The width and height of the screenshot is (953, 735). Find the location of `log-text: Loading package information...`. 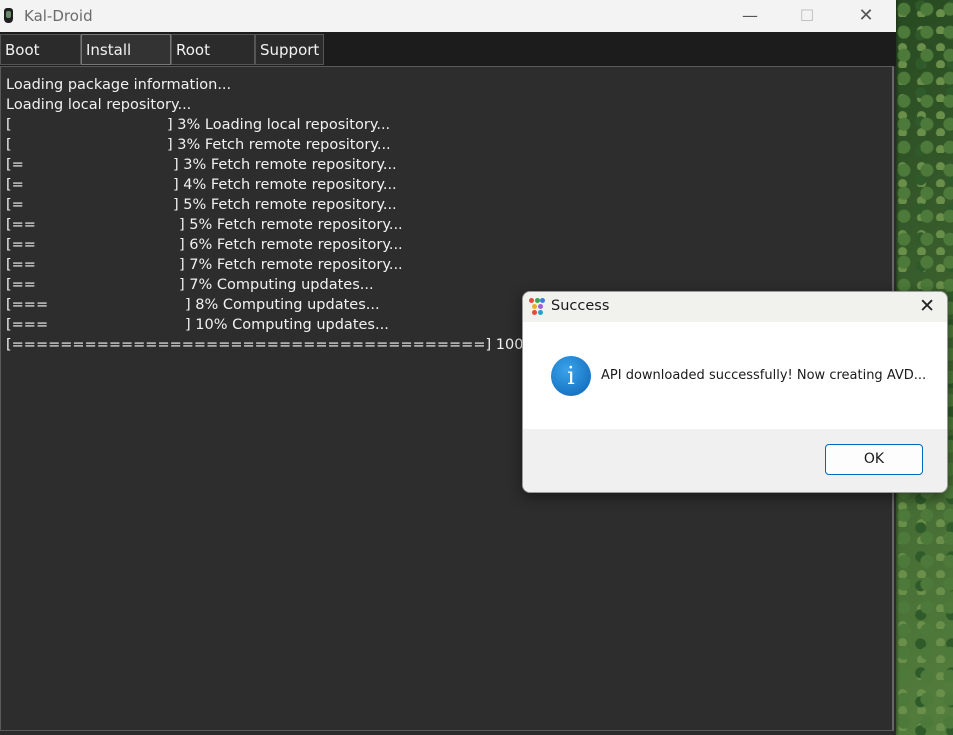

log-text: Loading package information... is located at coordinates (119, 85).